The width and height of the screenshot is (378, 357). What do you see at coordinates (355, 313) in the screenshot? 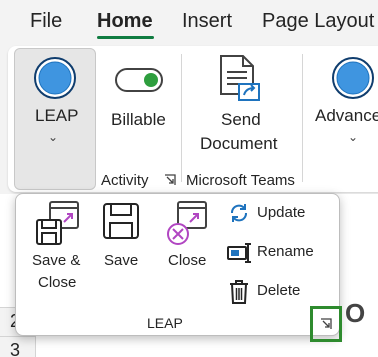
I see `cell-text: O` at bounding box center [355, 313].